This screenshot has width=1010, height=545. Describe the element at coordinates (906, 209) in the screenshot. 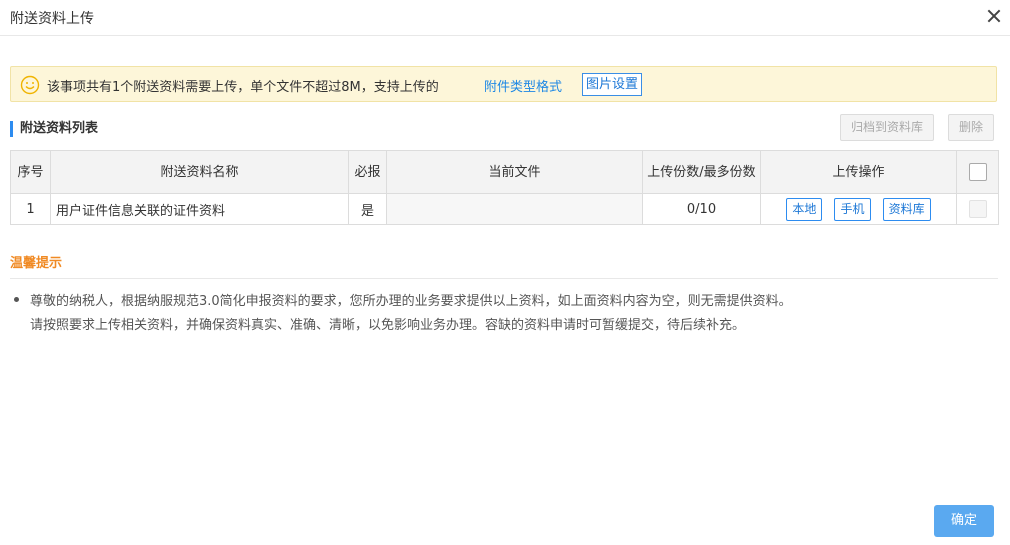

I see `upload-library-button: 资料库` at that location.